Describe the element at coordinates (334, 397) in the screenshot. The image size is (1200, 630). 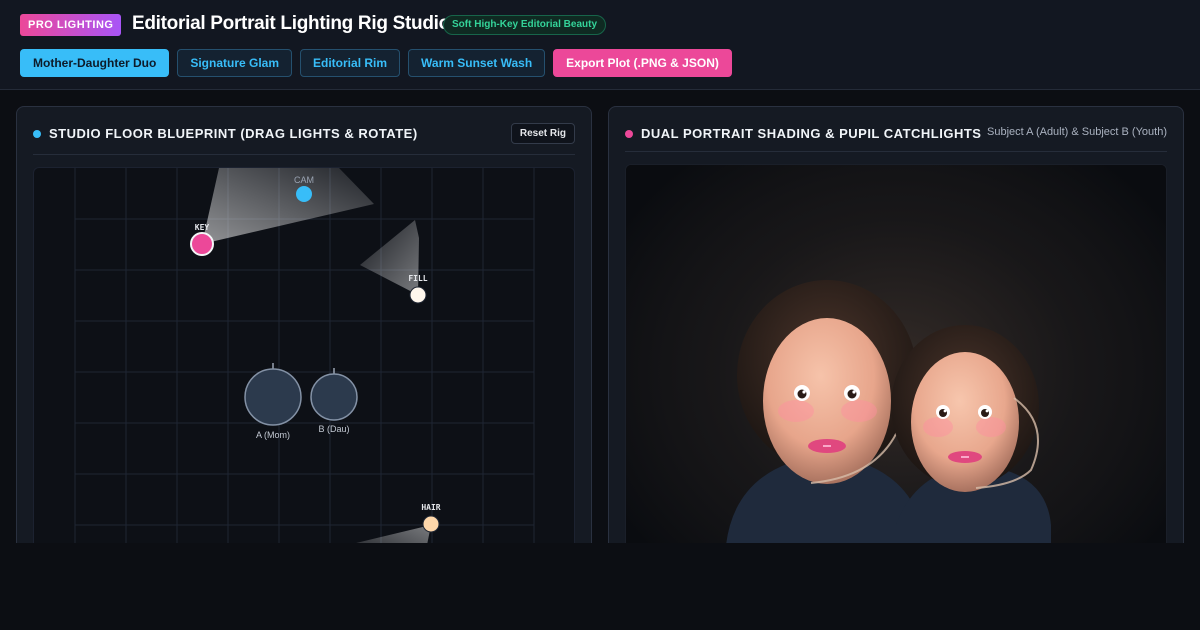
I see `subject-b-head` at that location.